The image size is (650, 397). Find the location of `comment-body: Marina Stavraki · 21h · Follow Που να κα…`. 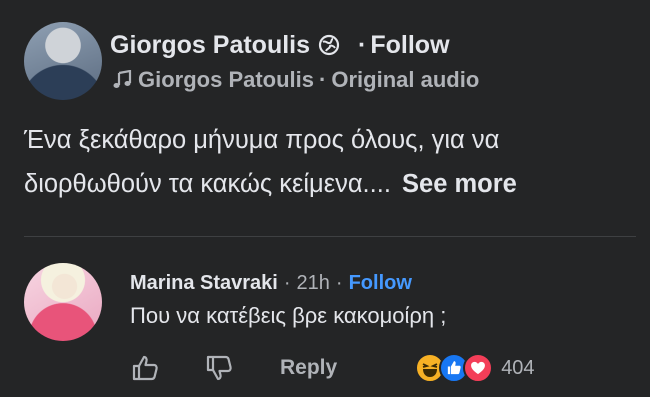

comment-body: Marina Stavraki · 21h · Follow Που να κα… is located at coordinates (288, 305).